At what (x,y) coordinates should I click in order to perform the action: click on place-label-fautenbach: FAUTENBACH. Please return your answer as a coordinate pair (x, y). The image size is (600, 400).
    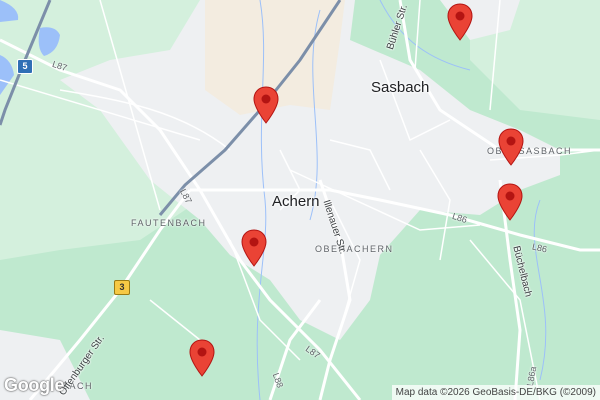
    Looking at the image, I should click on (169, 223).